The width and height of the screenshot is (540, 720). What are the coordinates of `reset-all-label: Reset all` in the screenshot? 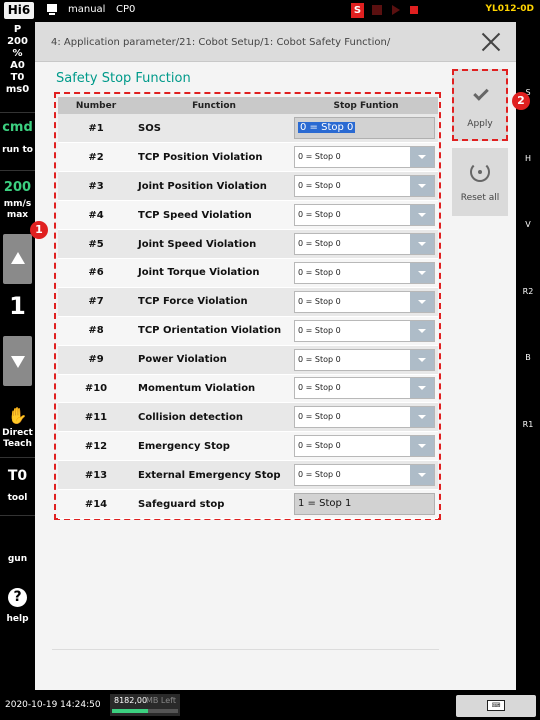 It's located at (480, 198).